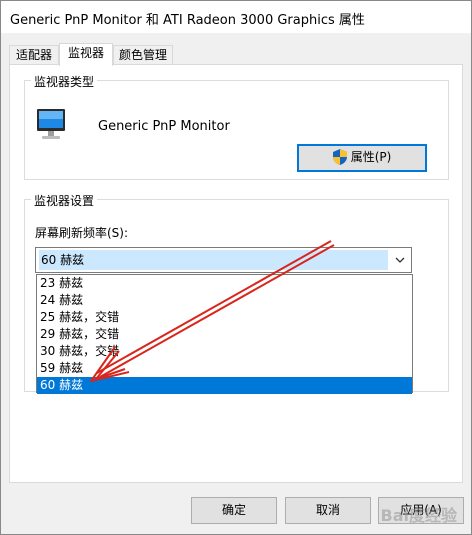  What do you see at coordinates (34, 55) in the screenshot?
I see `tab-adapter: 适配器` at bounding box center [34, 55].